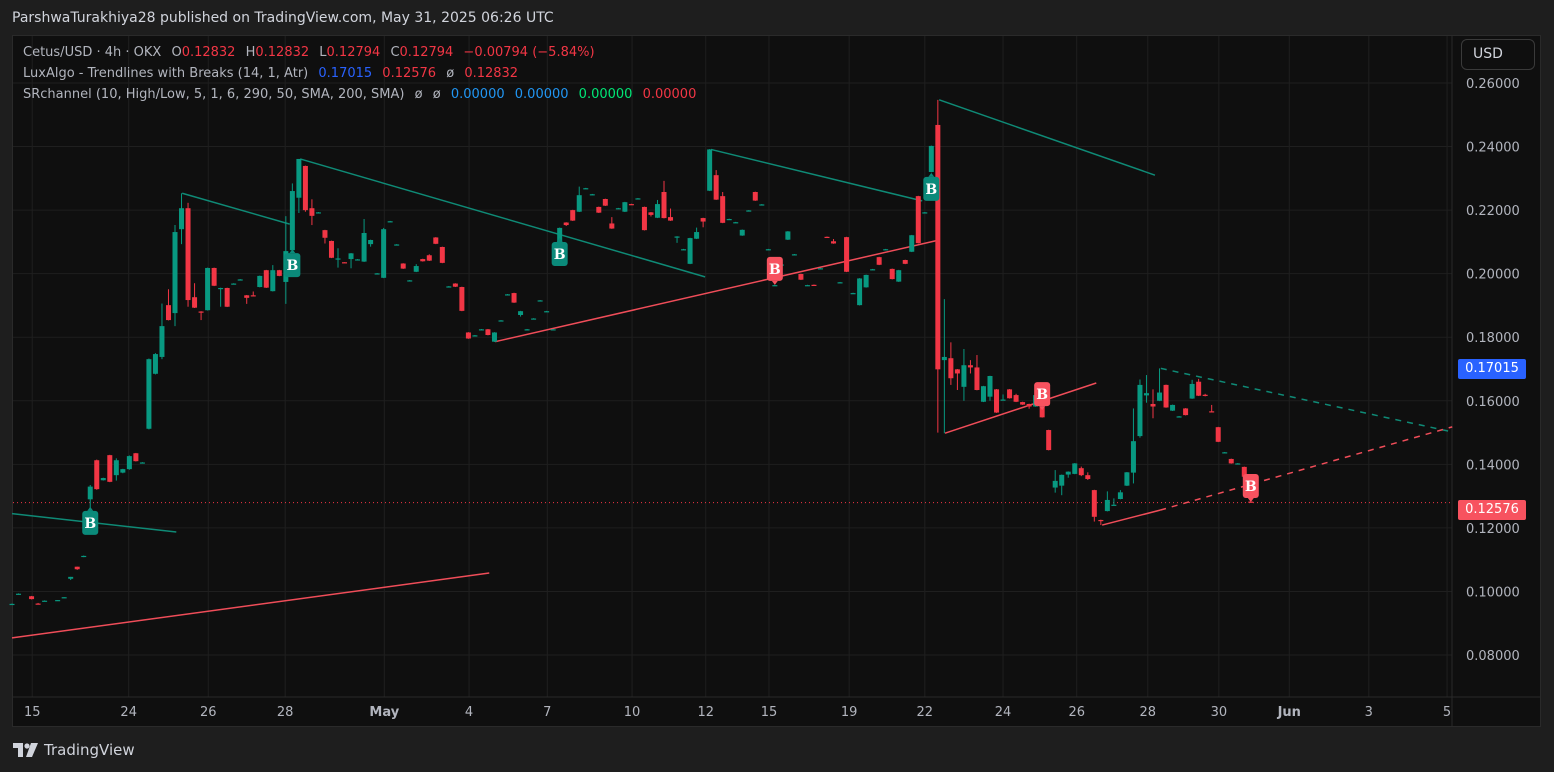 The image size is (1554, 772). I want to click on trendline-resistance, so click(1306, 400).